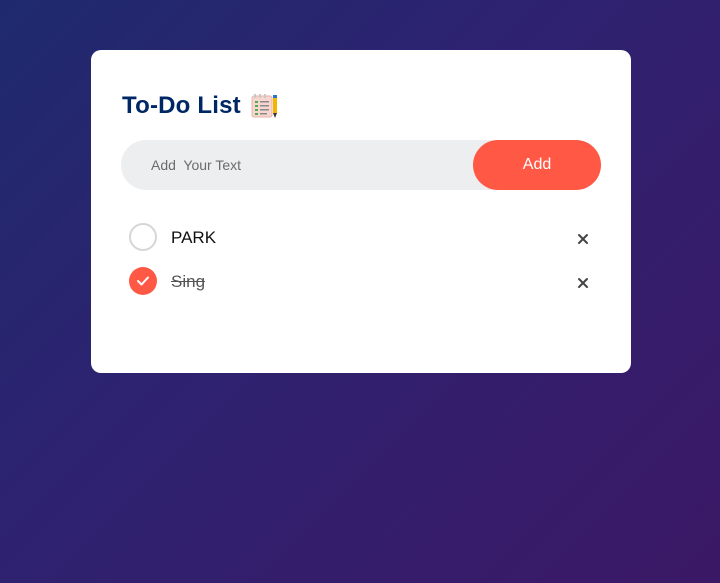 Image resolution: width=720 pixels, height=583 pixels. I want to click on app-title: To-Do List, so click(181, 105).